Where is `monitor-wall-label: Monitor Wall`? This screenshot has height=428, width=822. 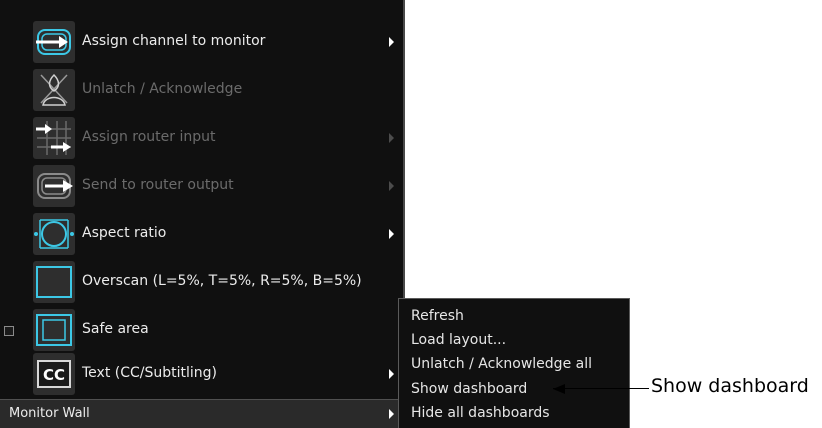
monitor-wall-label: Monitor Wall is located at coordinates (49, 413).